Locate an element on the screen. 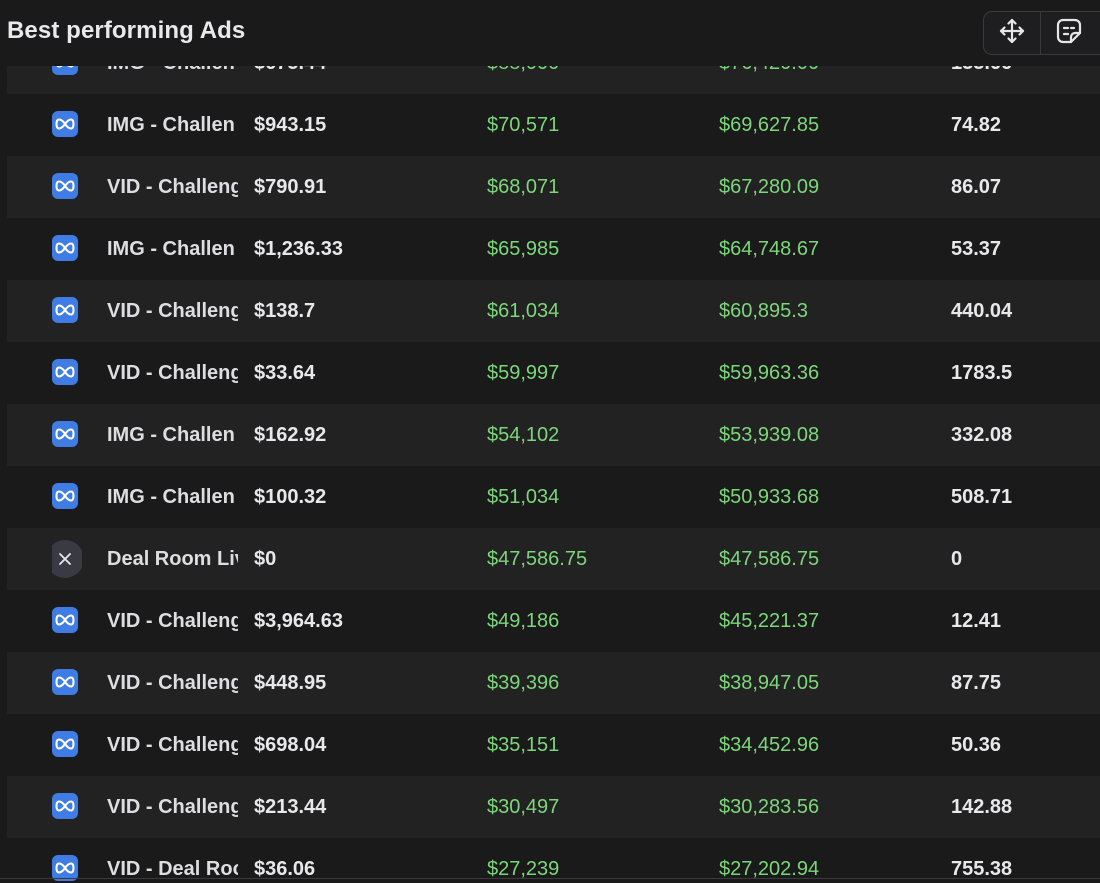 This screenshot has height=883, width=1100. sticky-note-button is located at coordinates (1068, 33).